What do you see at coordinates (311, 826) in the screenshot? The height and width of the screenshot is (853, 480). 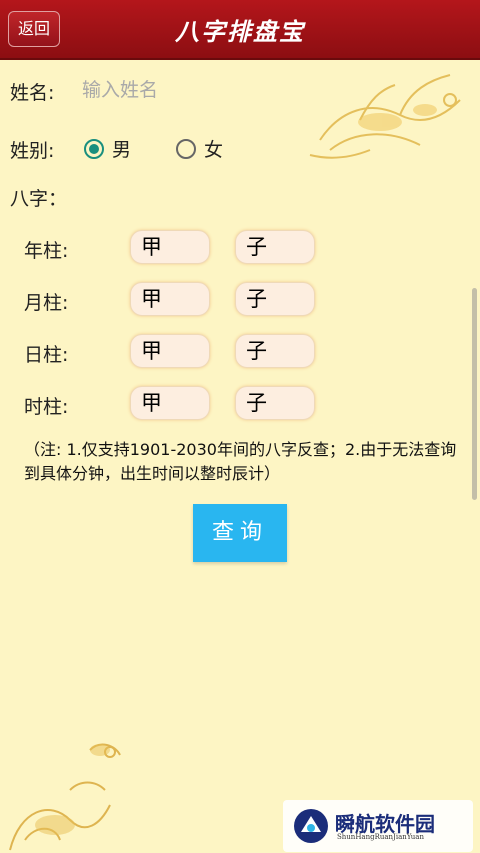 I see `watermark-logo-icon` at bounding box center [311, 826].